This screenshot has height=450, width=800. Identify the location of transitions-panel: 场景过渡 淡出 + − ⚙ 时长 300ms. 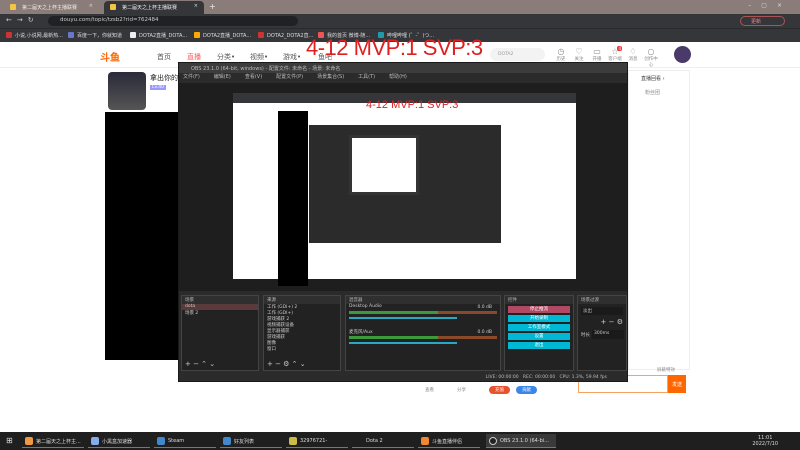
(602, 333).